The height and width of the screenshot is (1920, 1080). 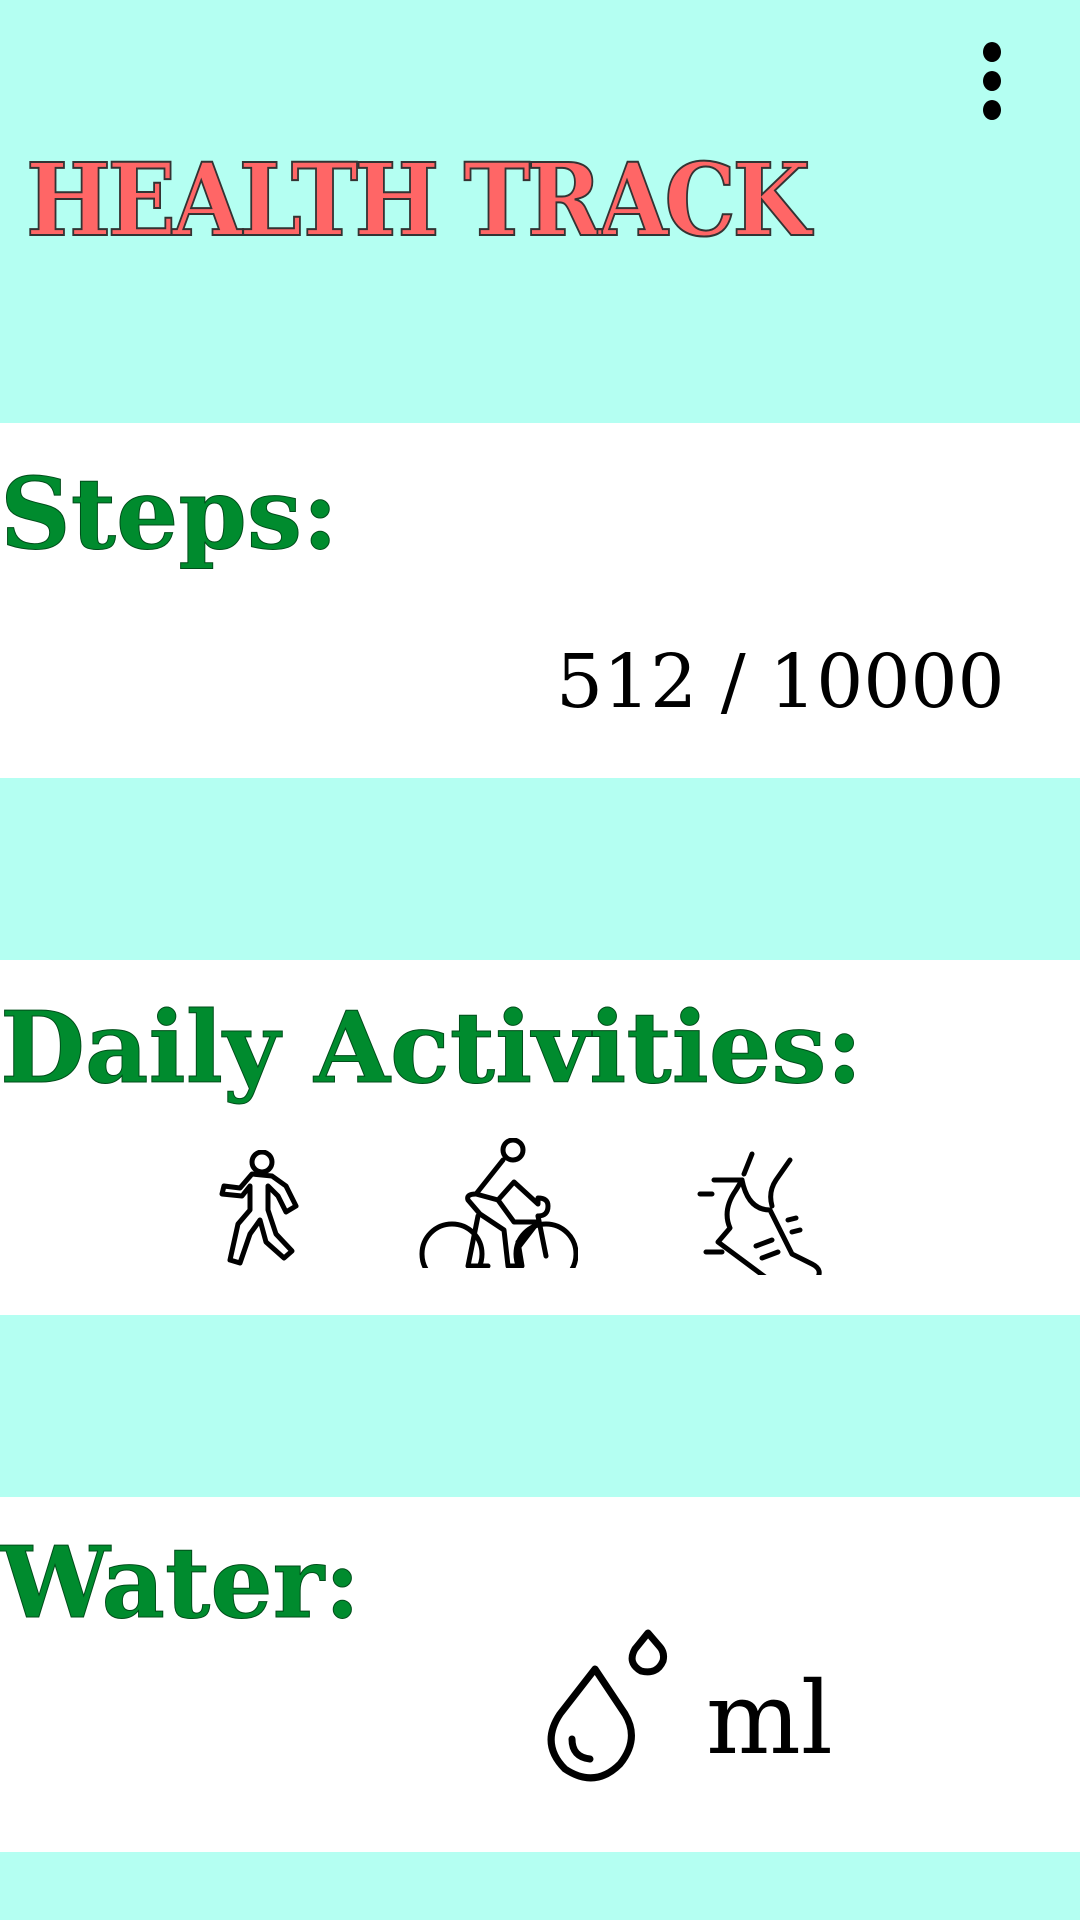 I want to click on water-heading: Water:, so click(x=180, y=1583).